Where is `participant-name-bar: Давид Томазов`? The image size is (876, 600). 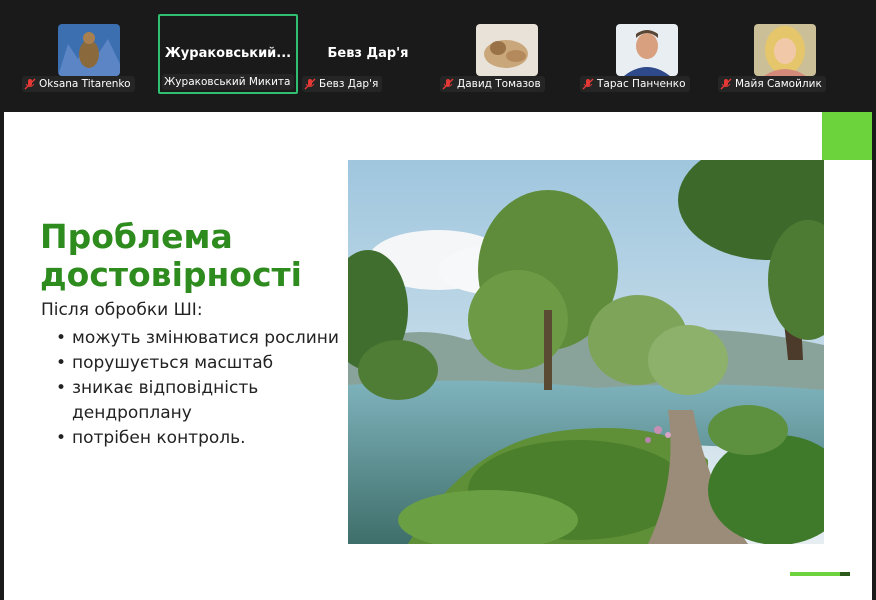 participant-name-bar: Давид Томазов is located at coordinates (492, 84).